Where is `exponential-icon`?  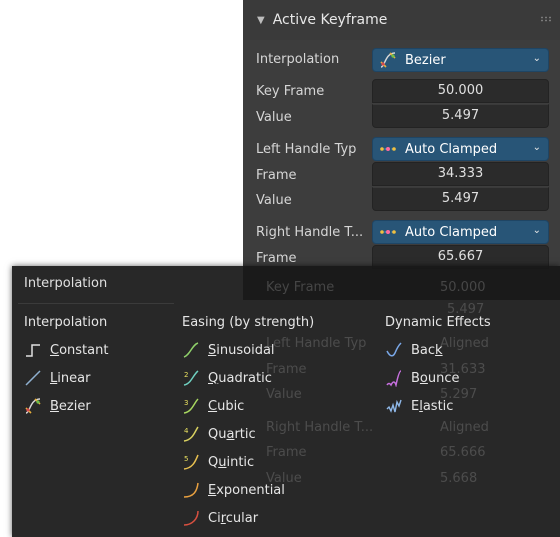
exponential-icon is located at coordinates (191, 490).